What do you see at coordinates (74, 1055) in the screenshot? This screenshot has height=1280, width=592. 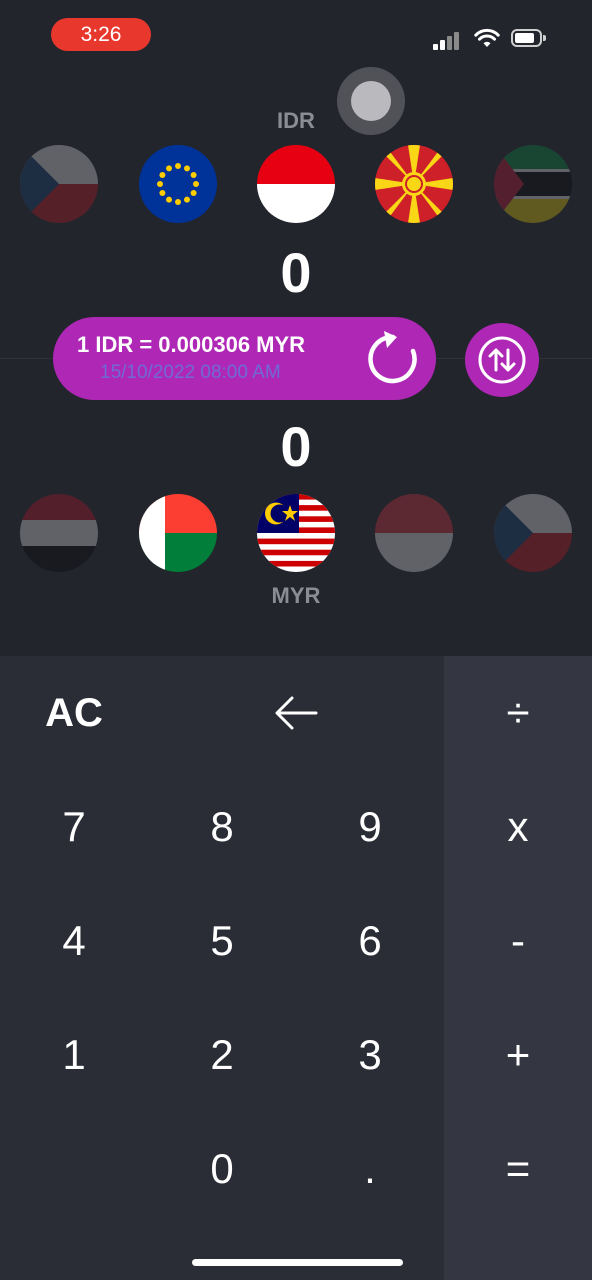 I see `digit-1-button: 1` at bounding box center [74, 1055].